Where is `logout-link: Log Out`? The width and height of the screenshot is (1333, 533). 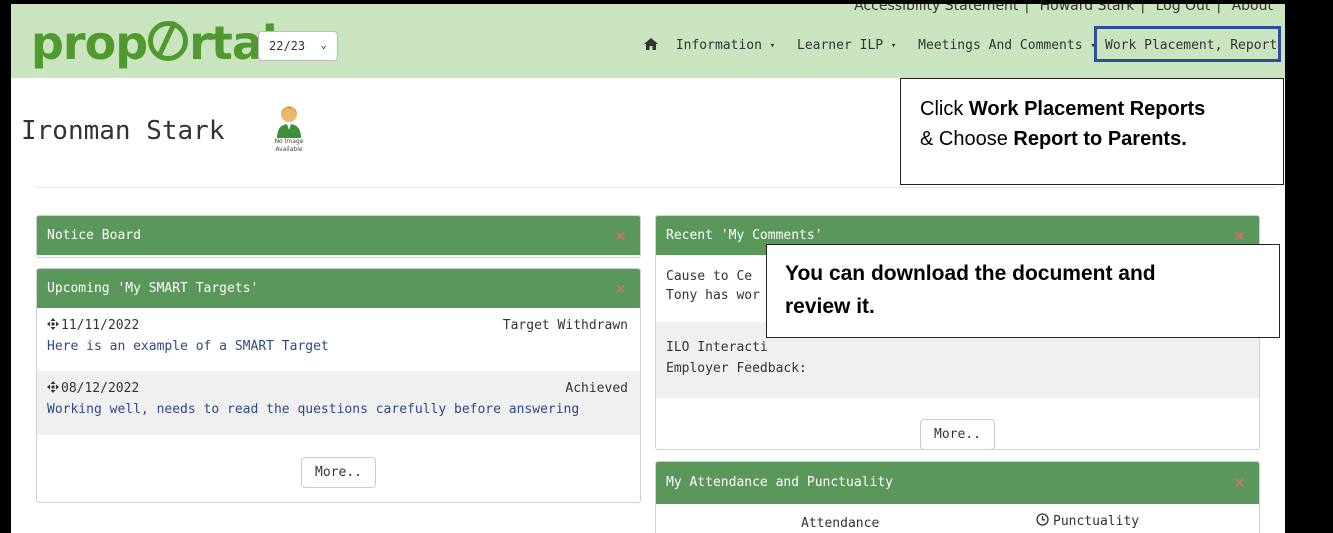
logout-link: Log Out is located at coordinates (1183, 9).